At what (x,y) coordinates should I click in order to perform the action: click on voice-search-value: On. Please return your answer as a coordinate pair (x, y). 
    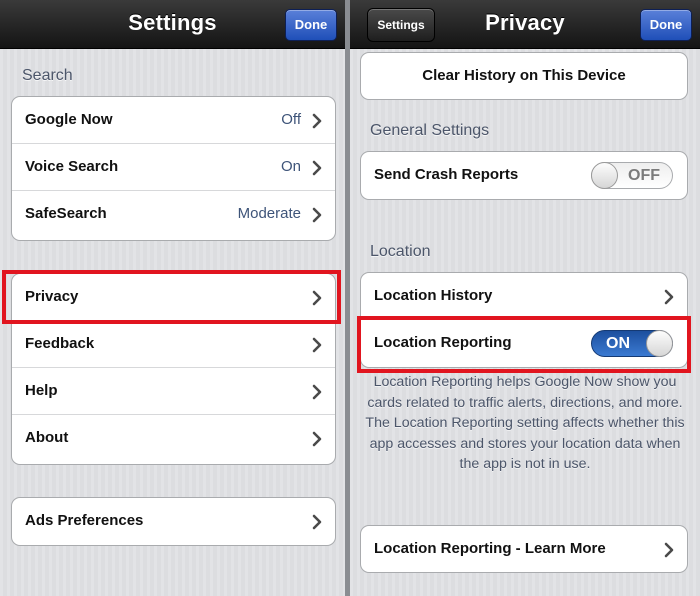
    Looking at the image, I should click on (290, 166).